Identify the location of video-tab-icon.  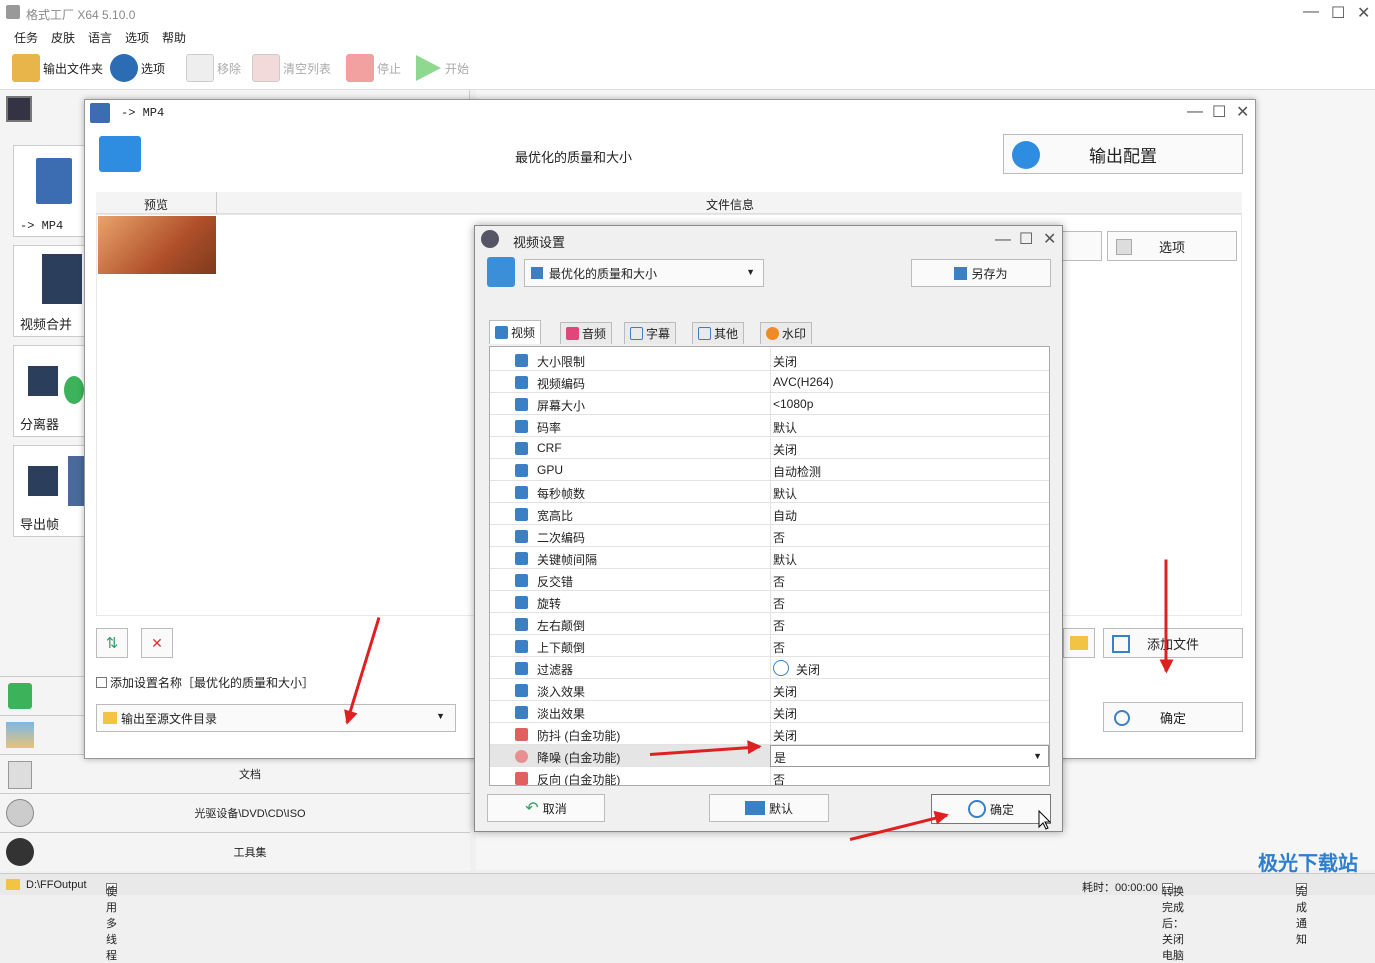
(501, 332).